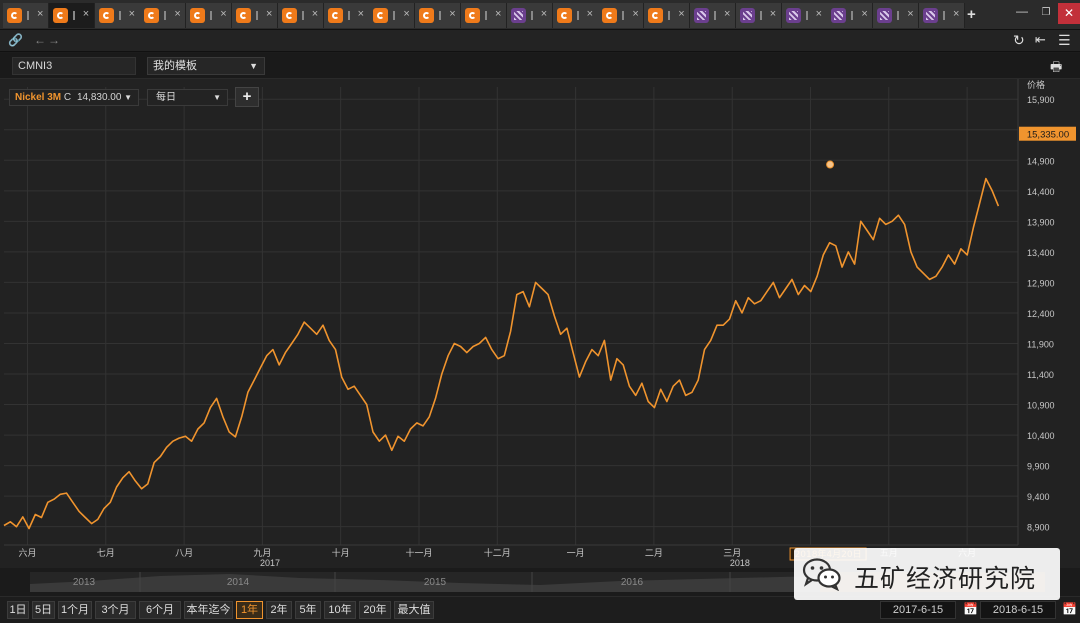 This screenshot has width=1080, height=623. I want to click on minimize-button: —, so click(1022, 13).